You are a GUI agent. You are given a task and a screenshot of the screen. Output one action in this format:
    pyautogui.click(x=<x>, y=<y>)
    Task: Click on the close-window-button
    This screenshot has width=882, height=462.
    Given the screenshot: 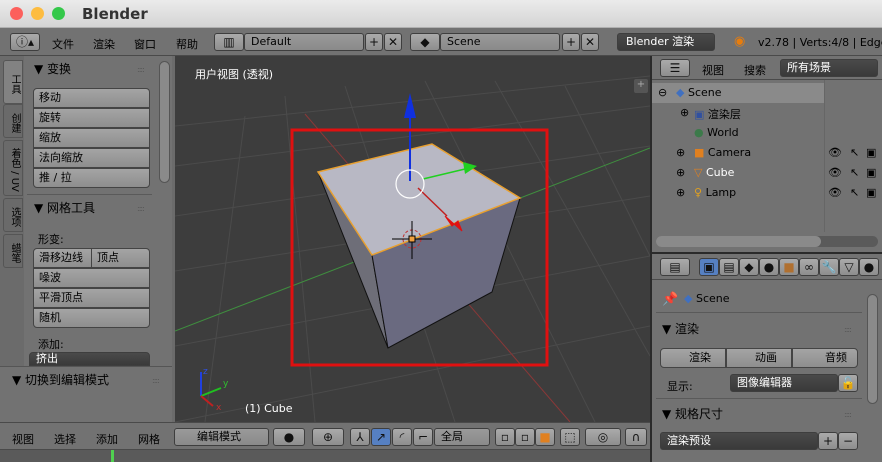 What is the action you would take?
    pyautogui.click(x=16, y=13)
    